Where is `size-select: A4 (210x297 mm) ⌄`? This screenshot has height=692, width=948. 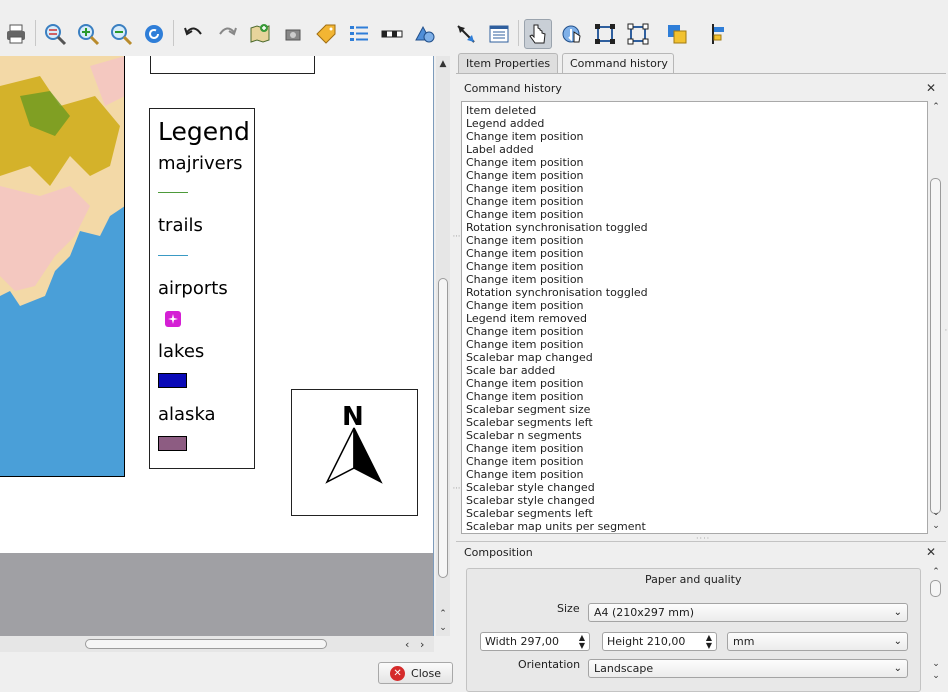
size-select: A4 (210x297 mm) ⌄ is located at coordinates (748, 612).